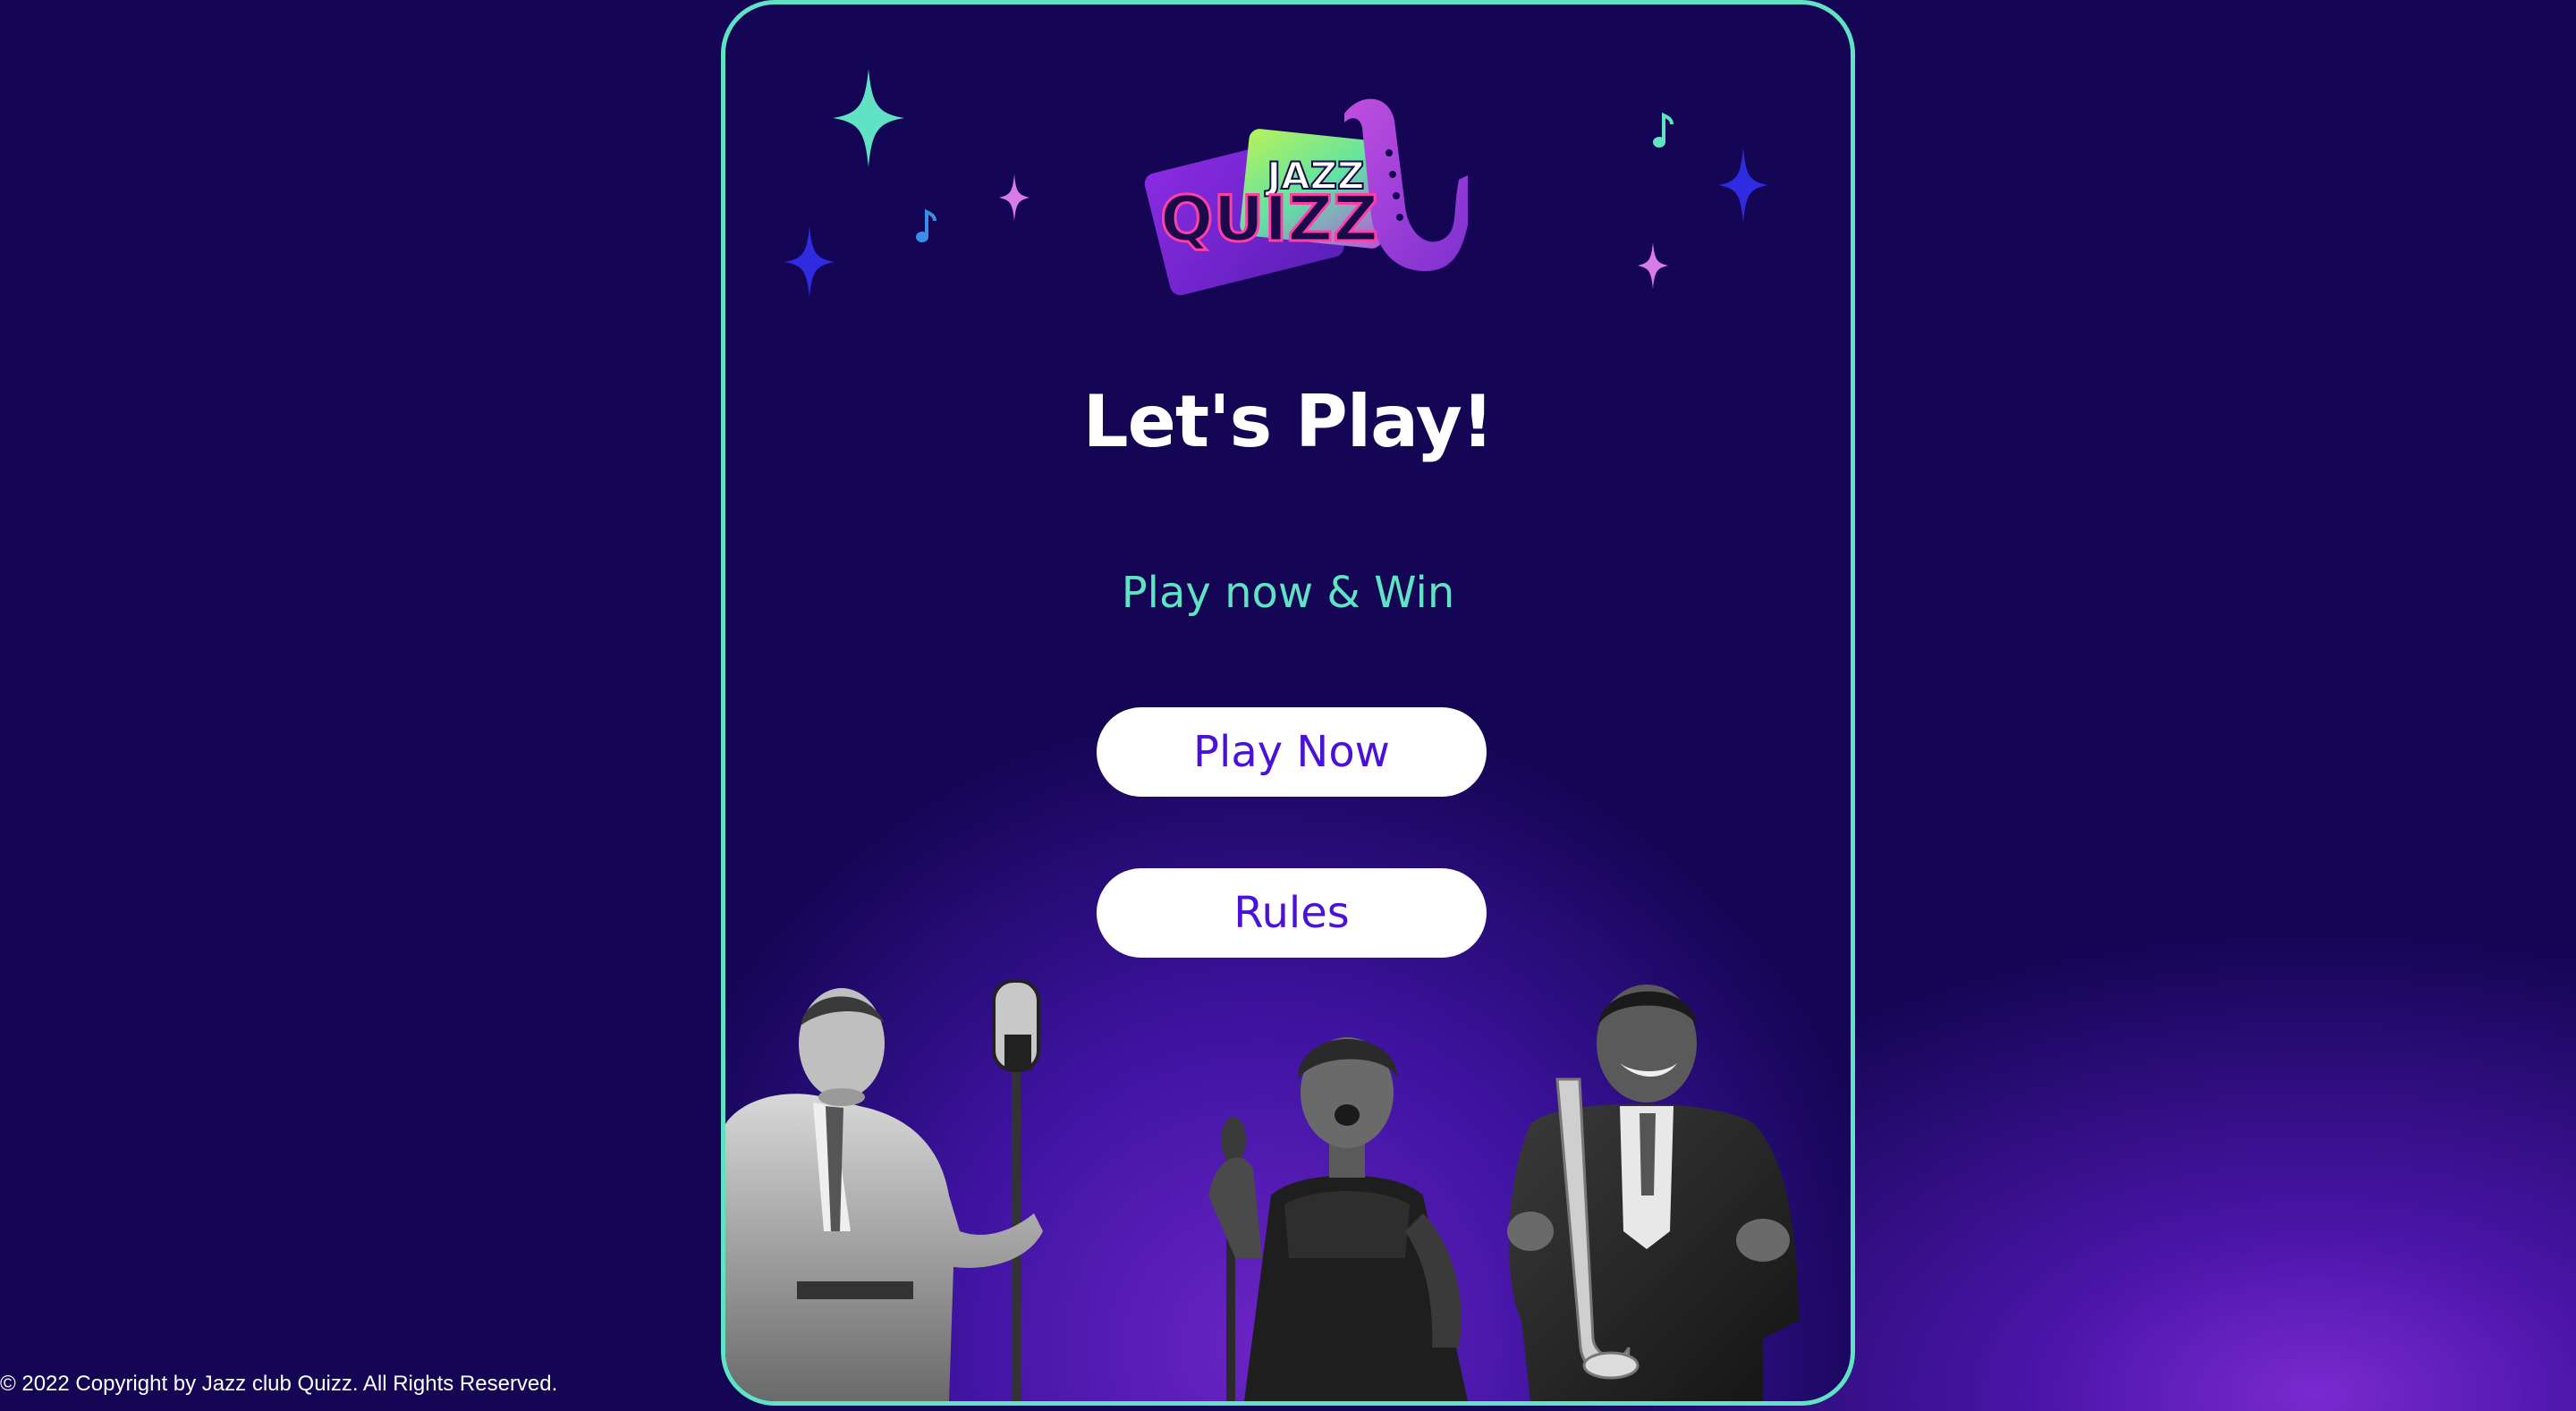 Image resolution: width=2576 pixels, height=1411 pixels. What do you see at coordinates (1288, 593) in the screenshot?
I see `page-subtitle: Play now & Win` at bounding box center [1288, 593].